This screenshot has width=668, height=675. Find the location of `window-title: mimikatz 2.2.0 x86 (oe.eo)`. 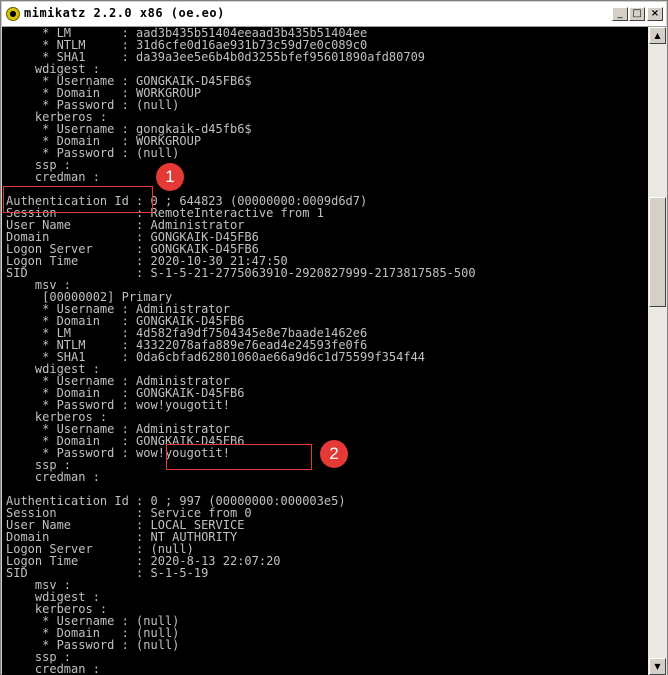

window-title: mimikatz 2.2.0 x86 (oe.eo) is located at coordinates (124, 13).